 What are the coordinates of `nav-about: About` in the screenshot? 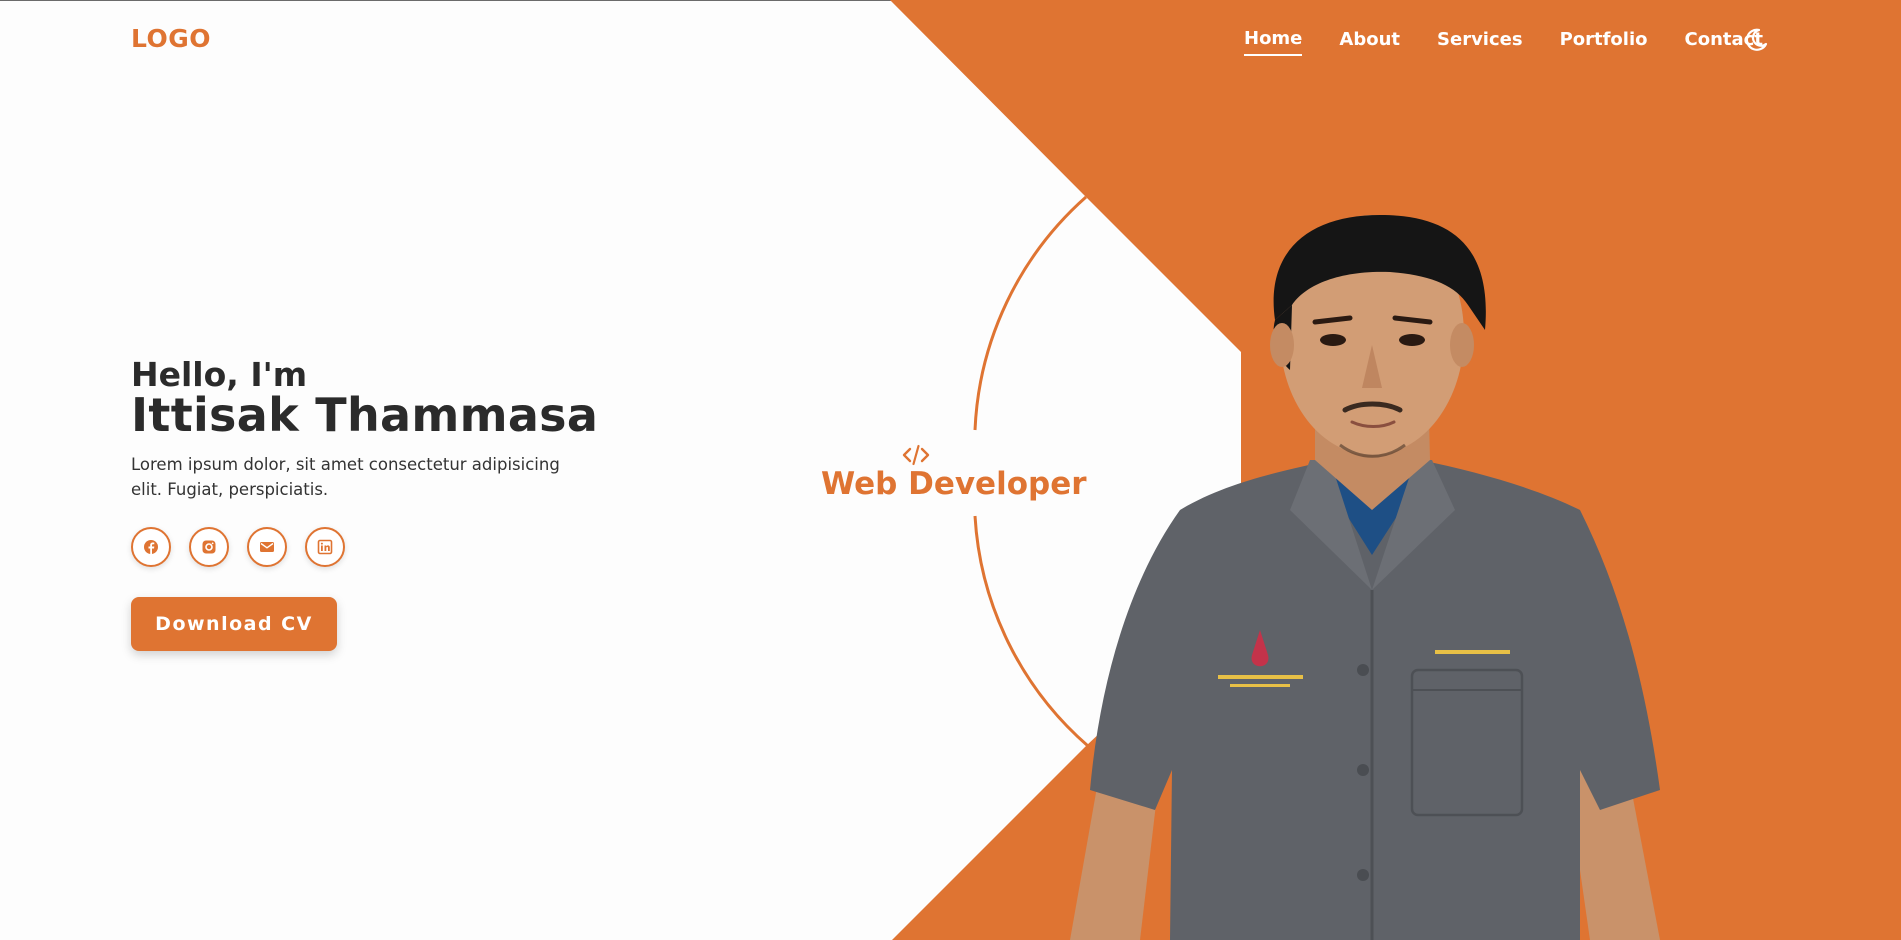 It's located at (1369, 42).